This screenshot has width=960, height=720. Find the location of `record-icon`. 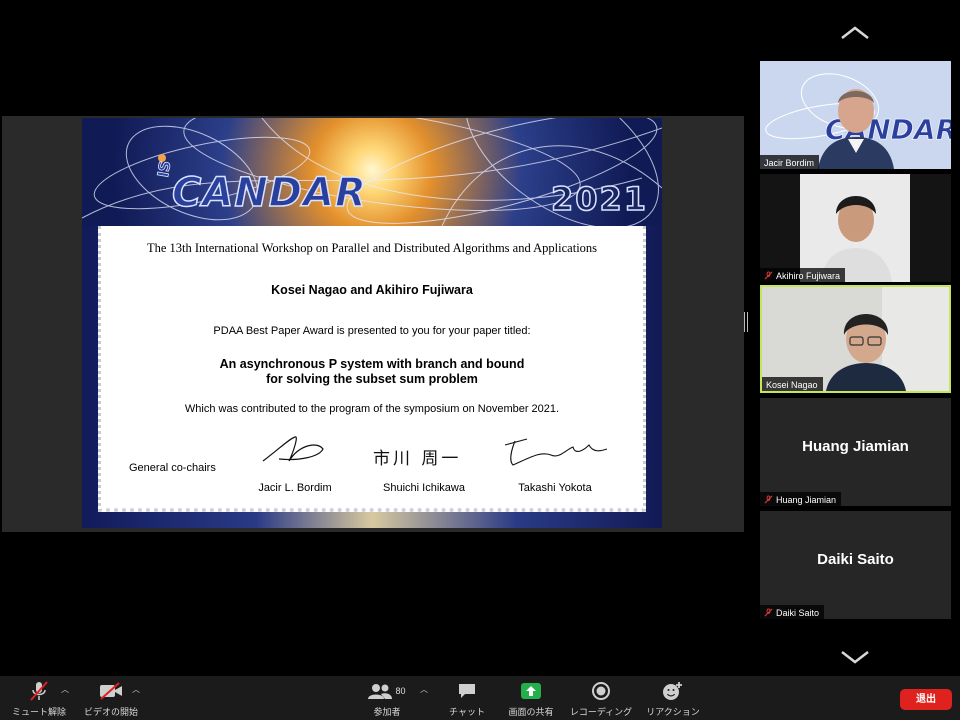

record-icon is located at coordinates (601, 691).